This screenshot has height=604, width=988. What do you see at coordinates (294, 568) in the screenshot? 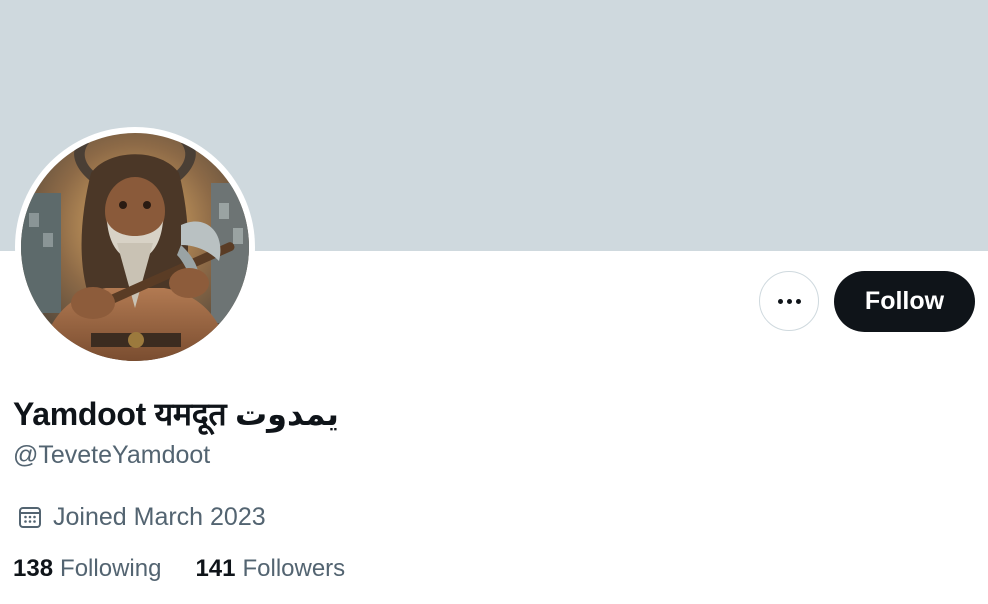
I see `followers-label: Followers` at bounding box center [294, 568].